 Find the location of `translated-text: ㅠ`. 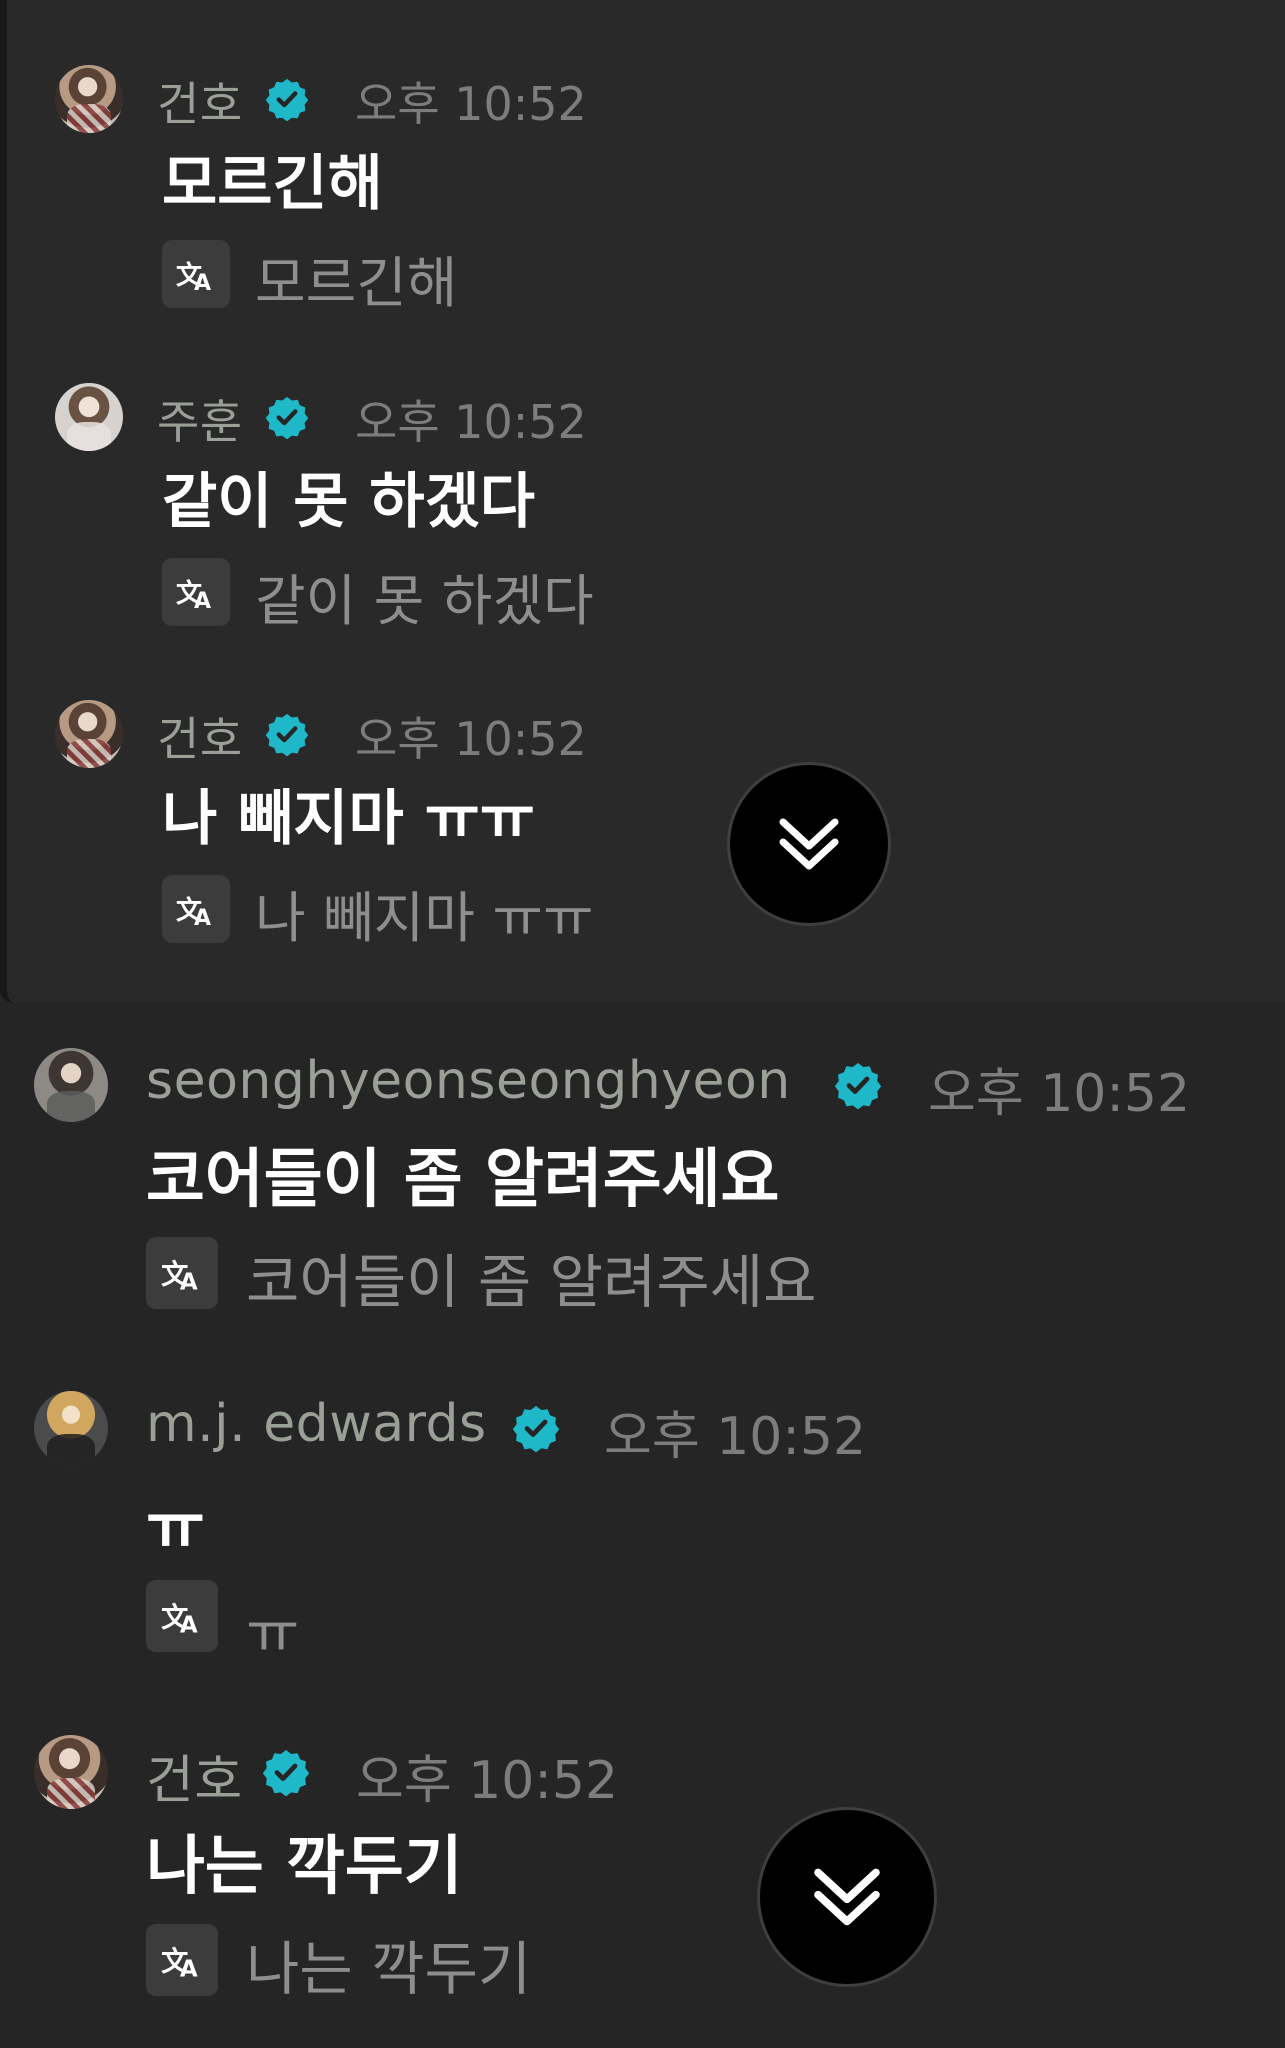

translated-text: ㅠ is located at coordinates (273, 1633).